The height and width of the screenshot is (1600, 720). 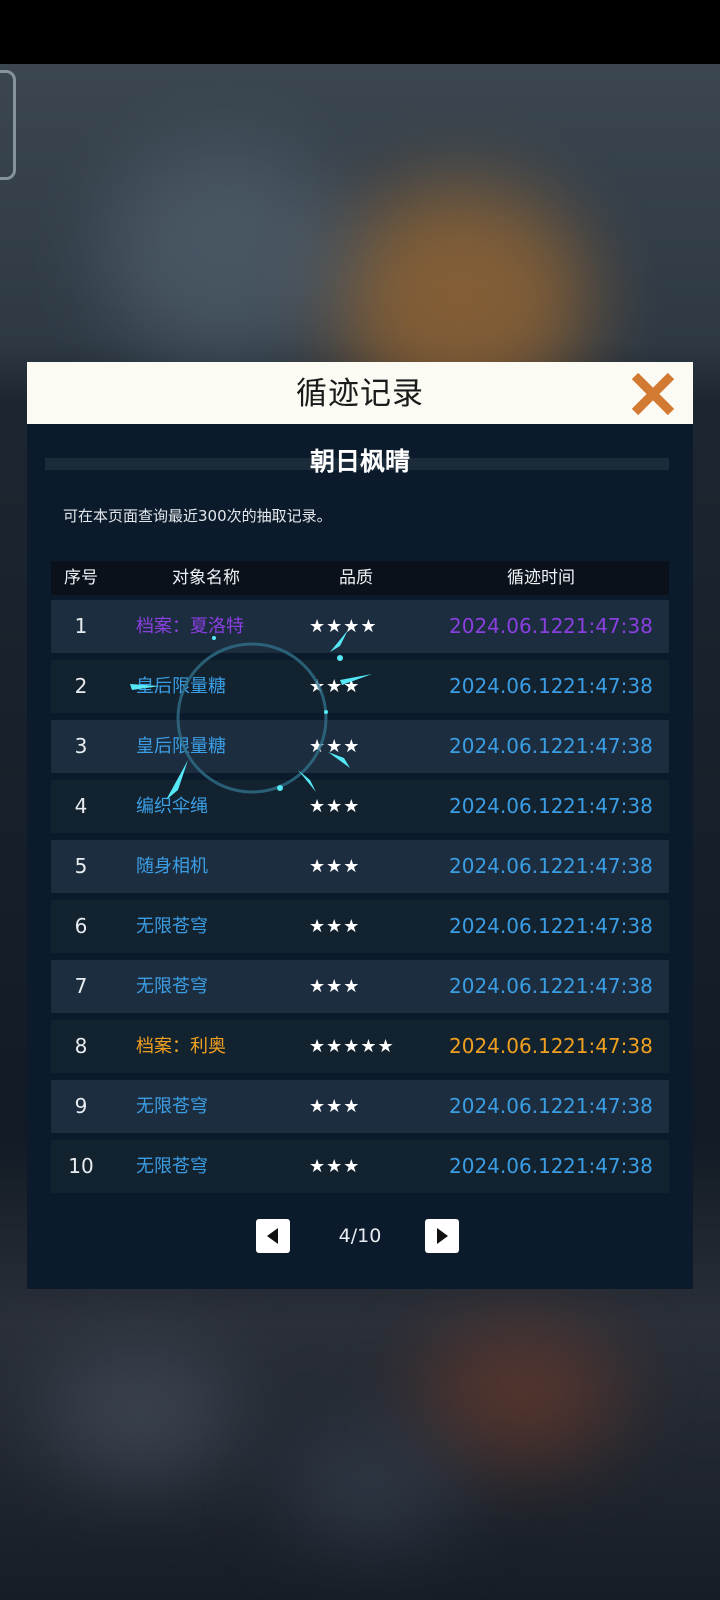 I want to click on header-quality: 品质, so click(x=356, y=578).